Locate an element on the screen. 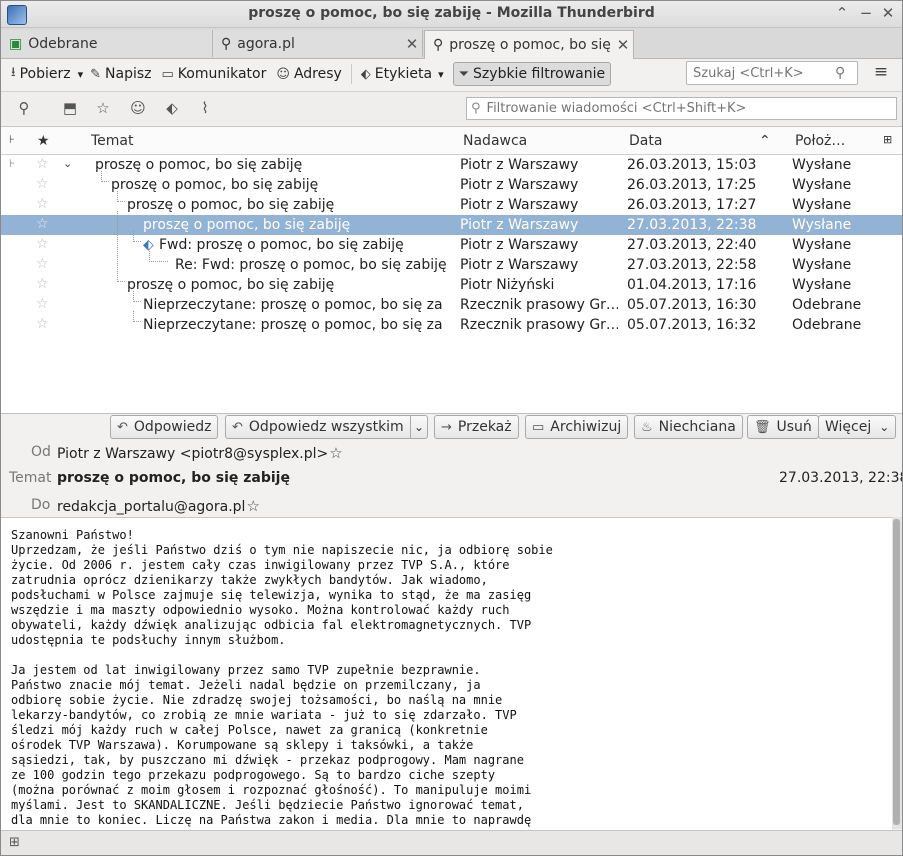 This screenshot has height=856, width=903. close-icon: ✕ is located at coordinates (888, 13).